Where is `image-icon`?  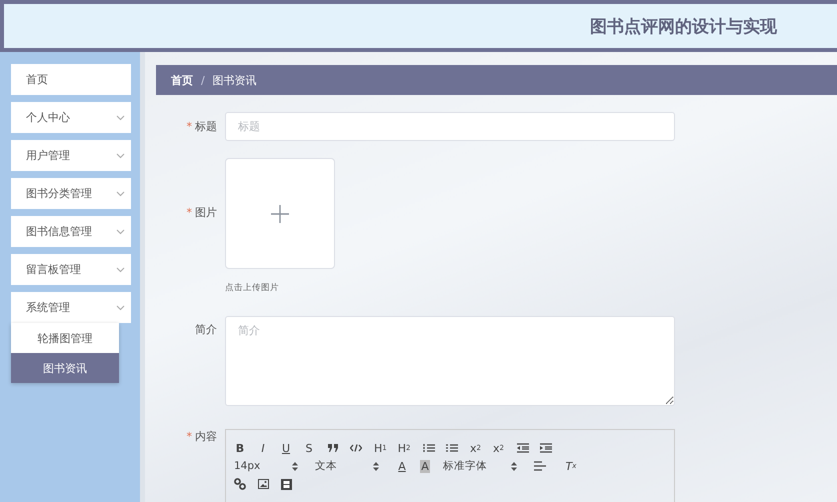 image-icon is located at coordinates (263, 484).